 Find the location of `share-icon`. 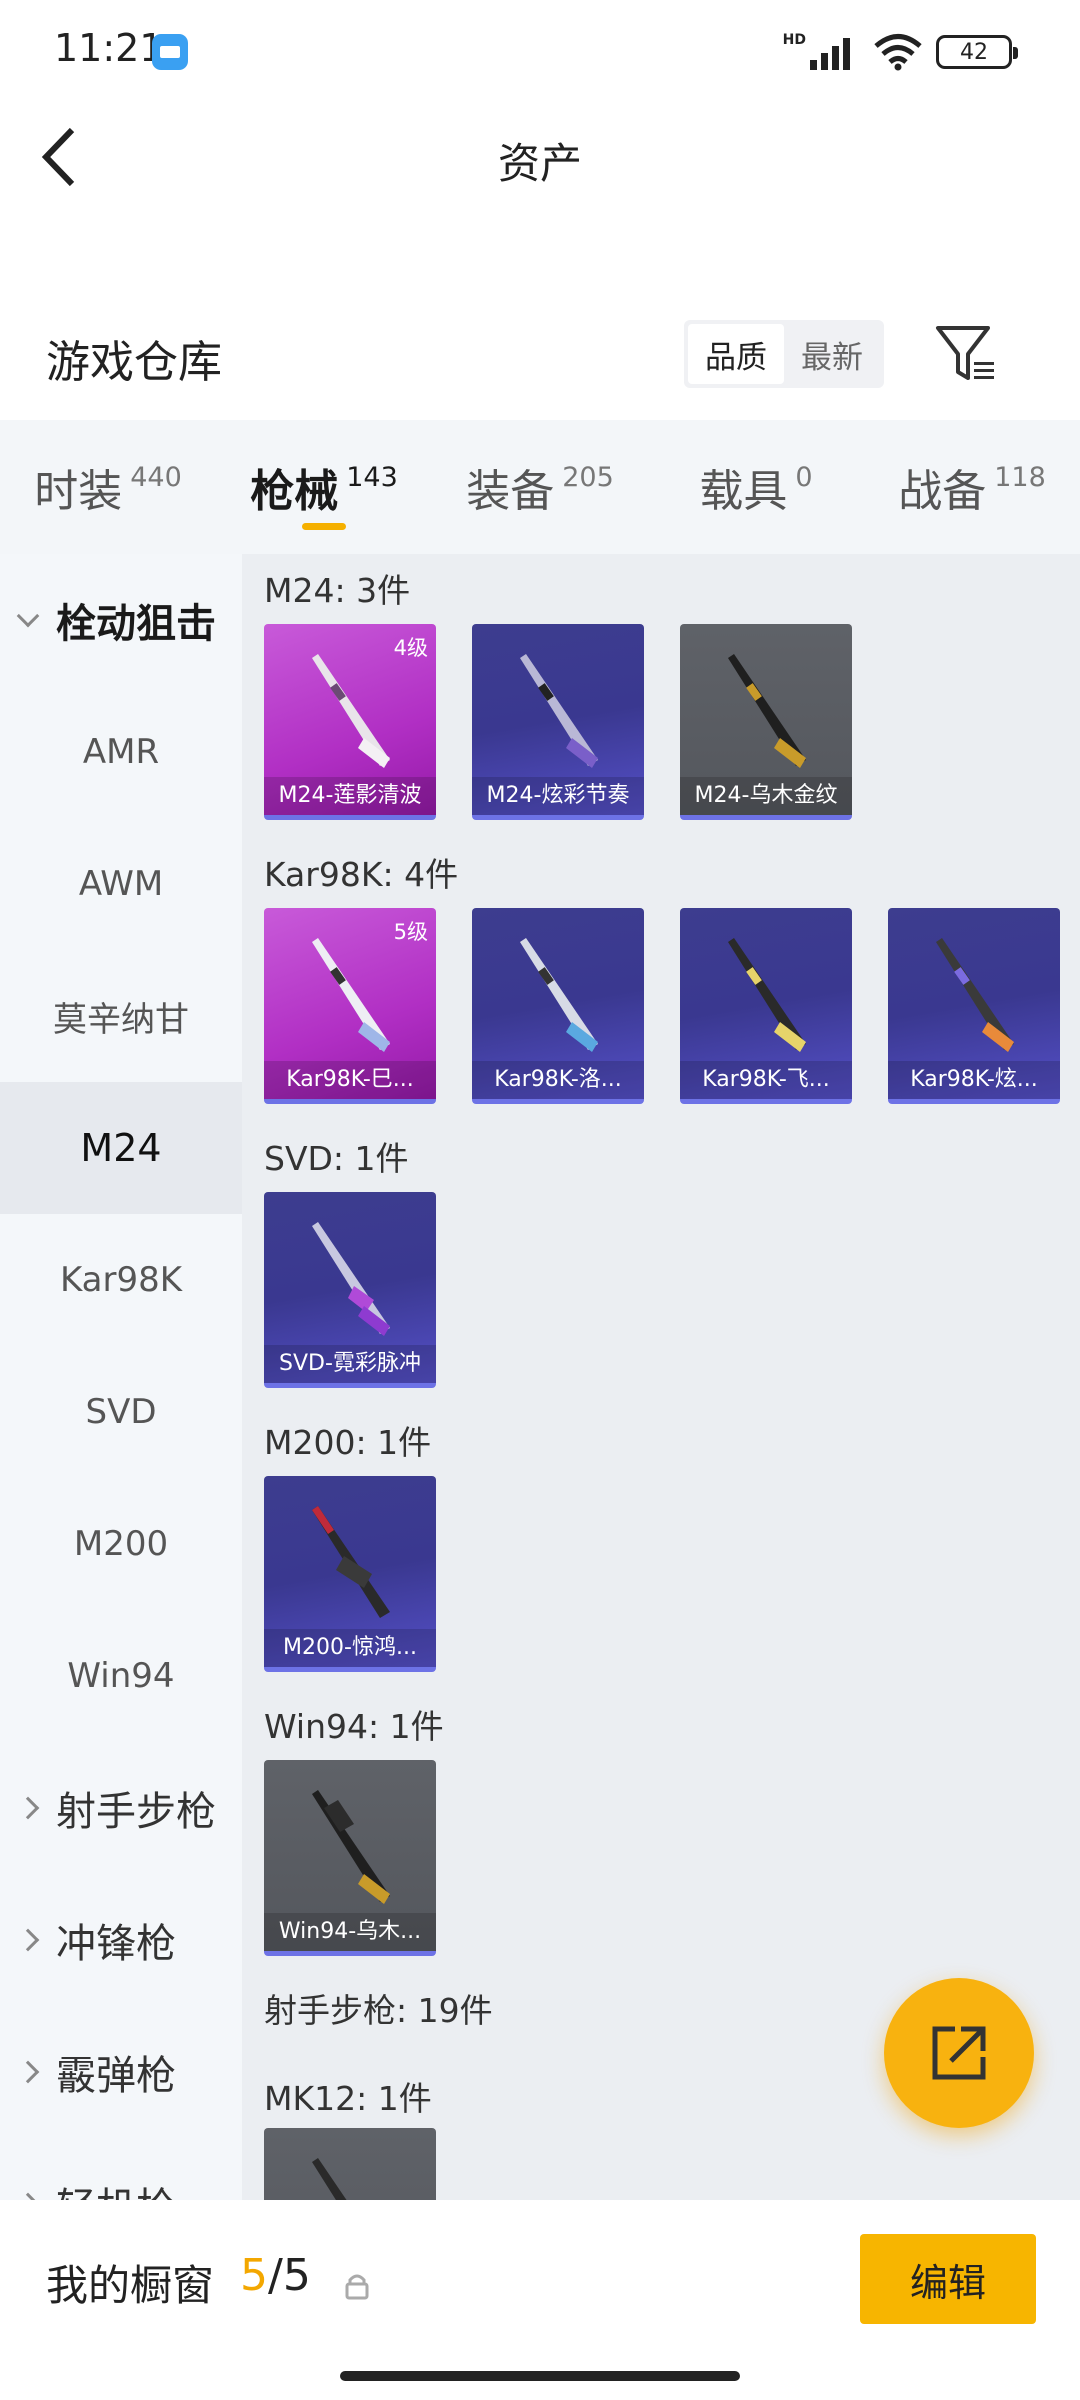

share-icon is located at coordinates (959, 2053).